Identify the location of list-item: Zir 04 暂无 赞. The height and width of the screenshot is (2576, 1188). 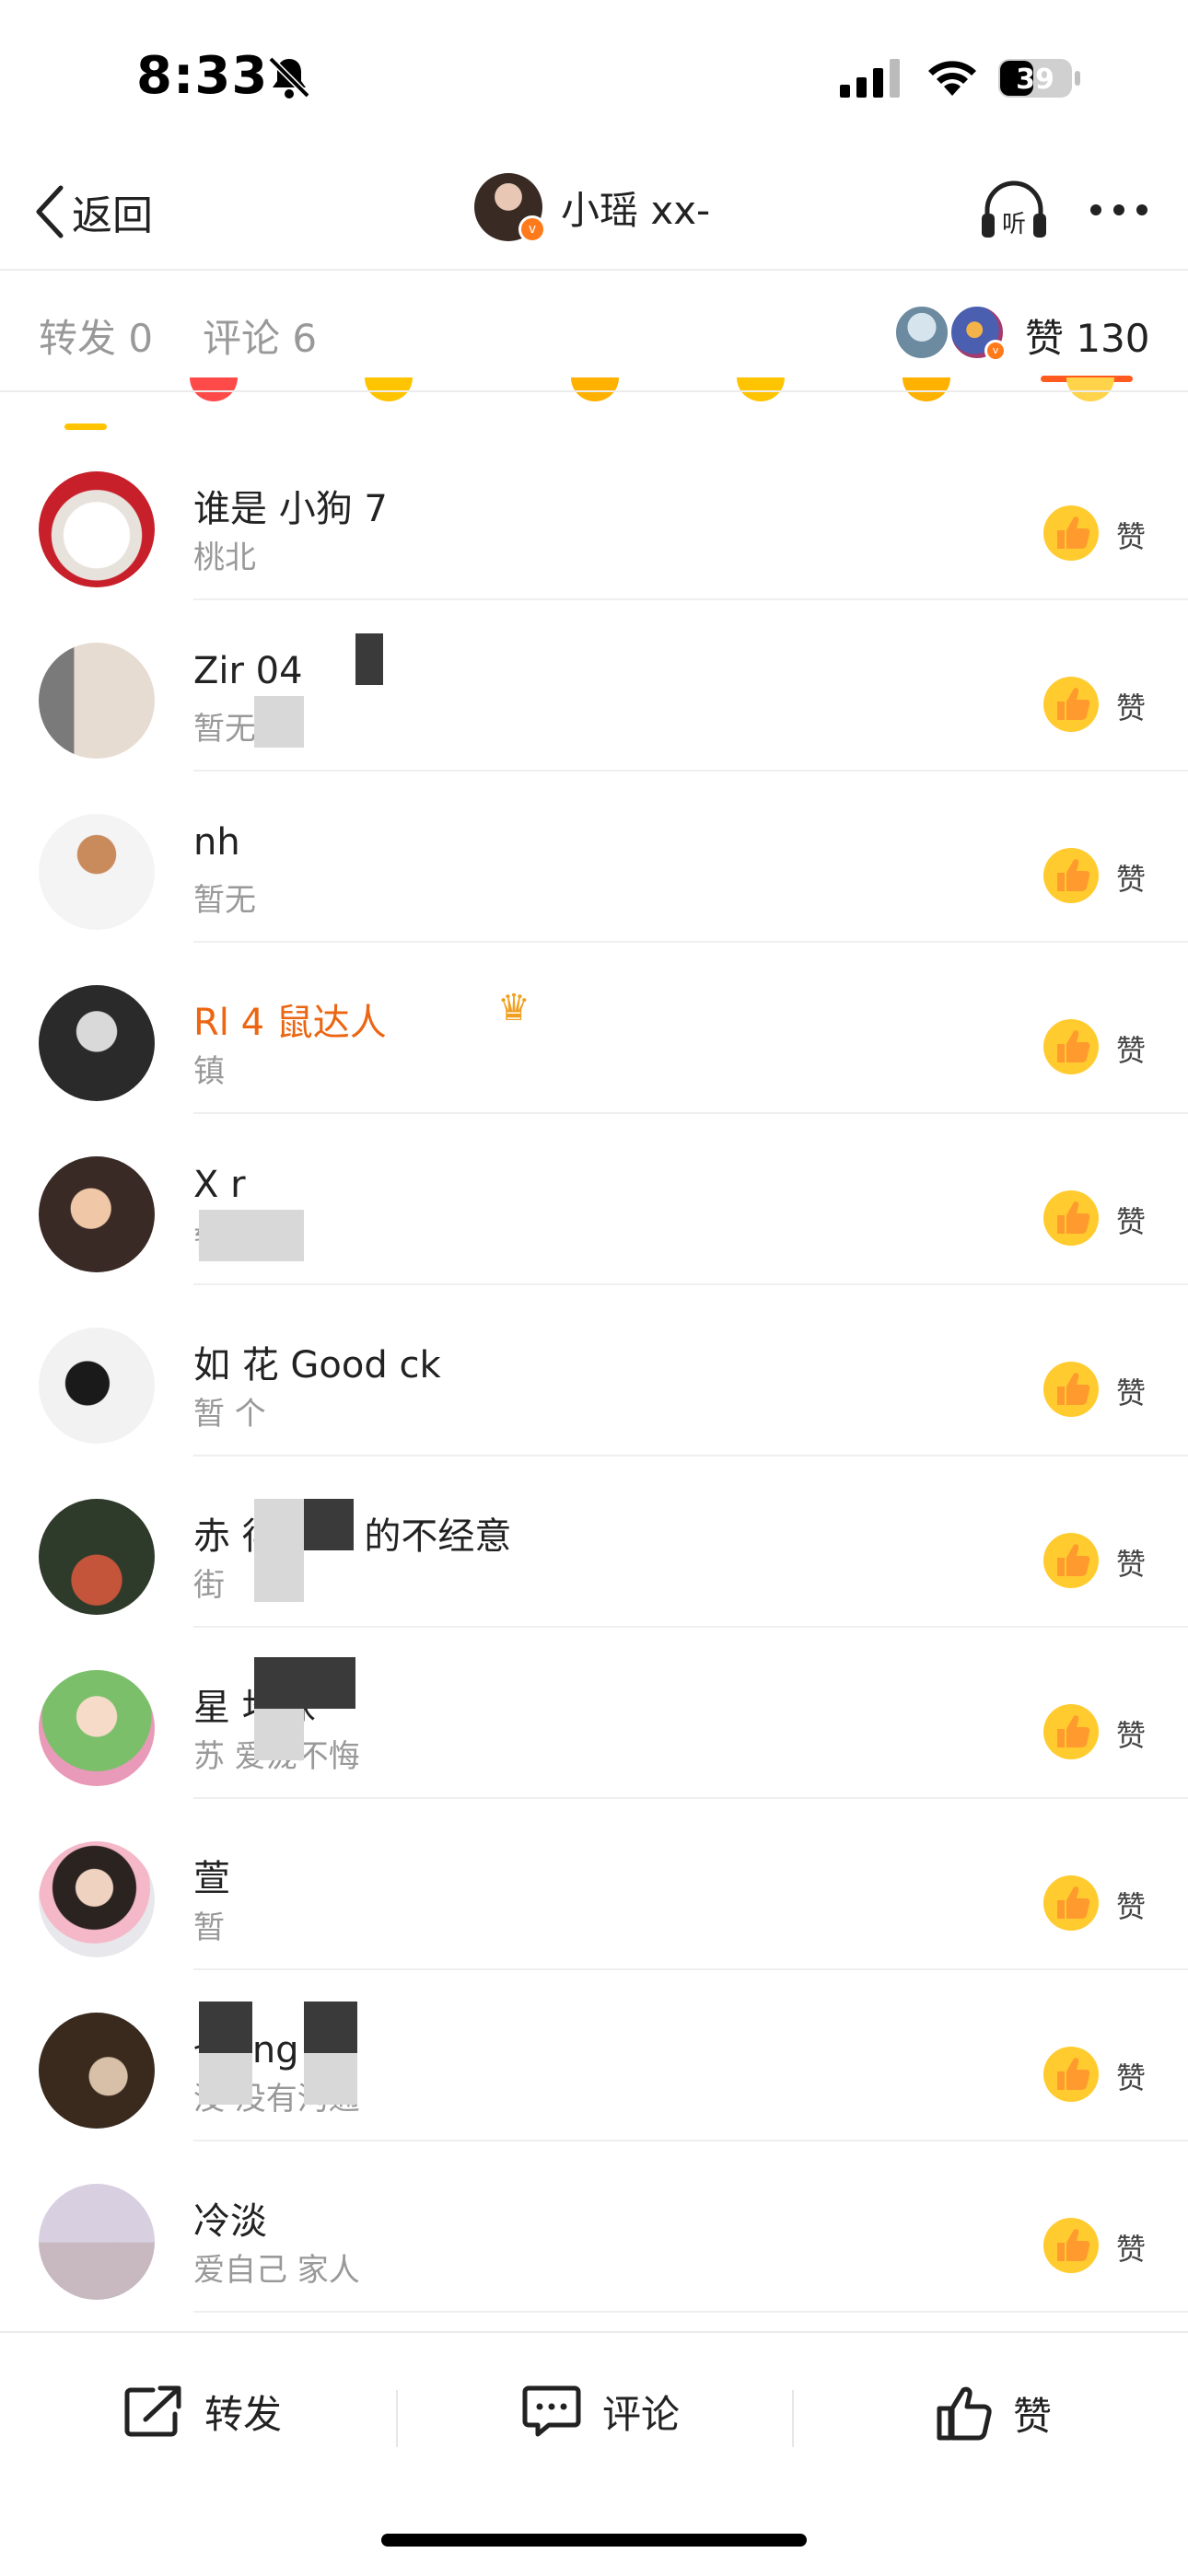
(594, 686).